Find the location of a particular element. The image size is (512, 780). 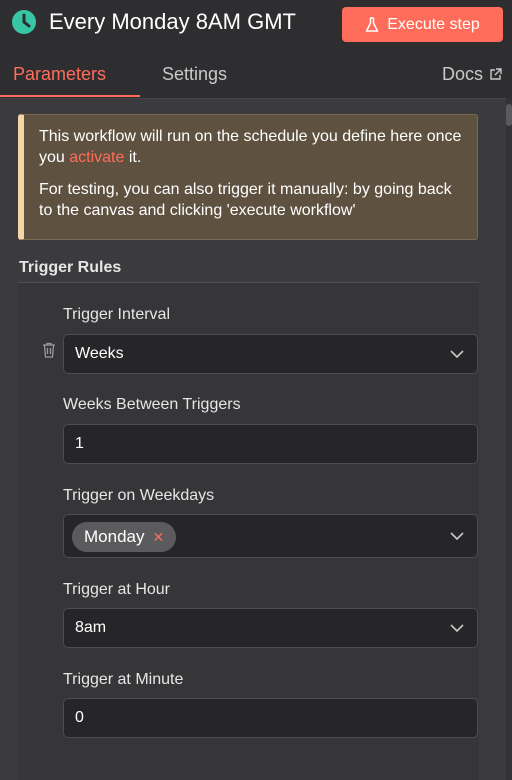

activate-link: activate is located at coordinates (96, 157).